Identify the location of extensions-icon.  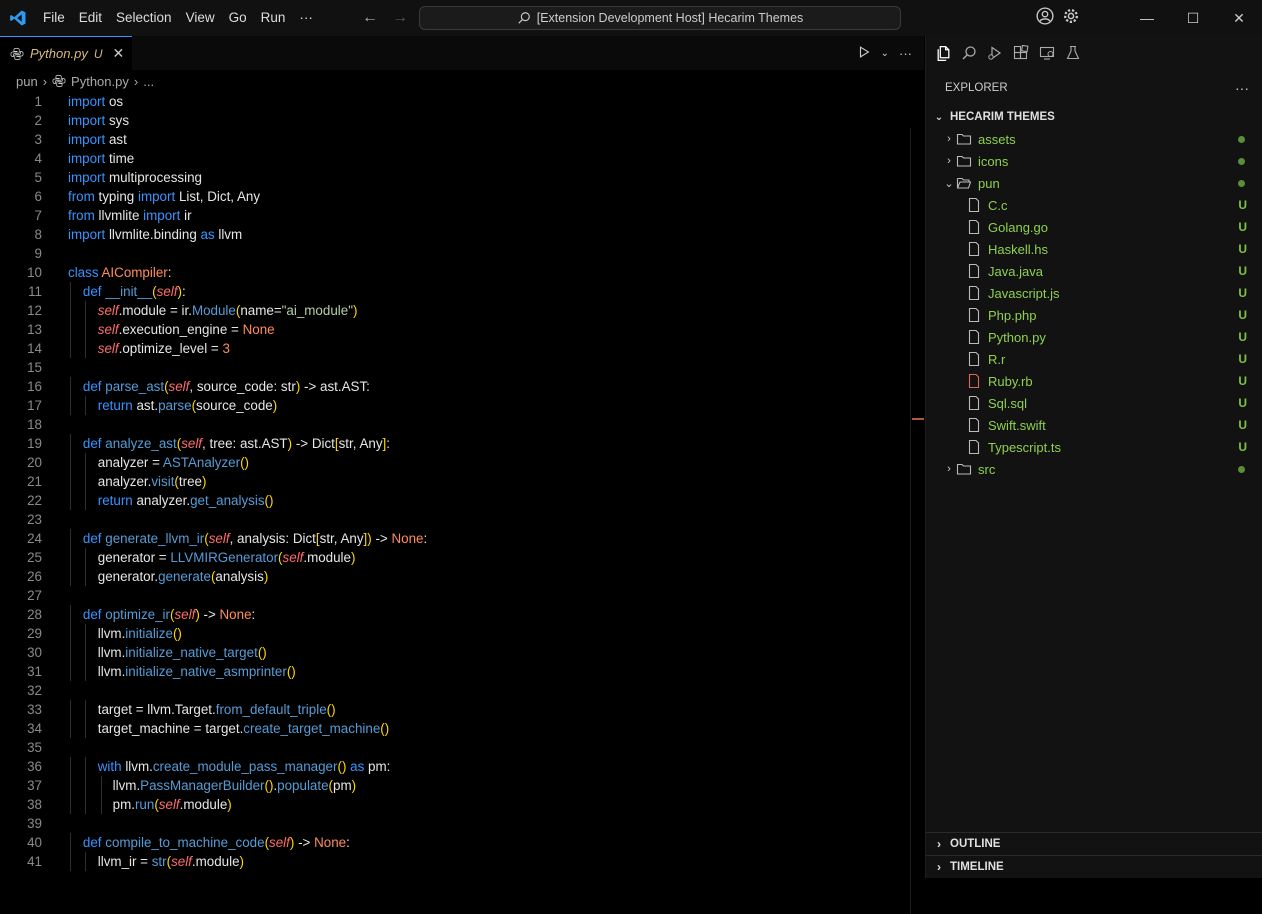
(1021, 53).